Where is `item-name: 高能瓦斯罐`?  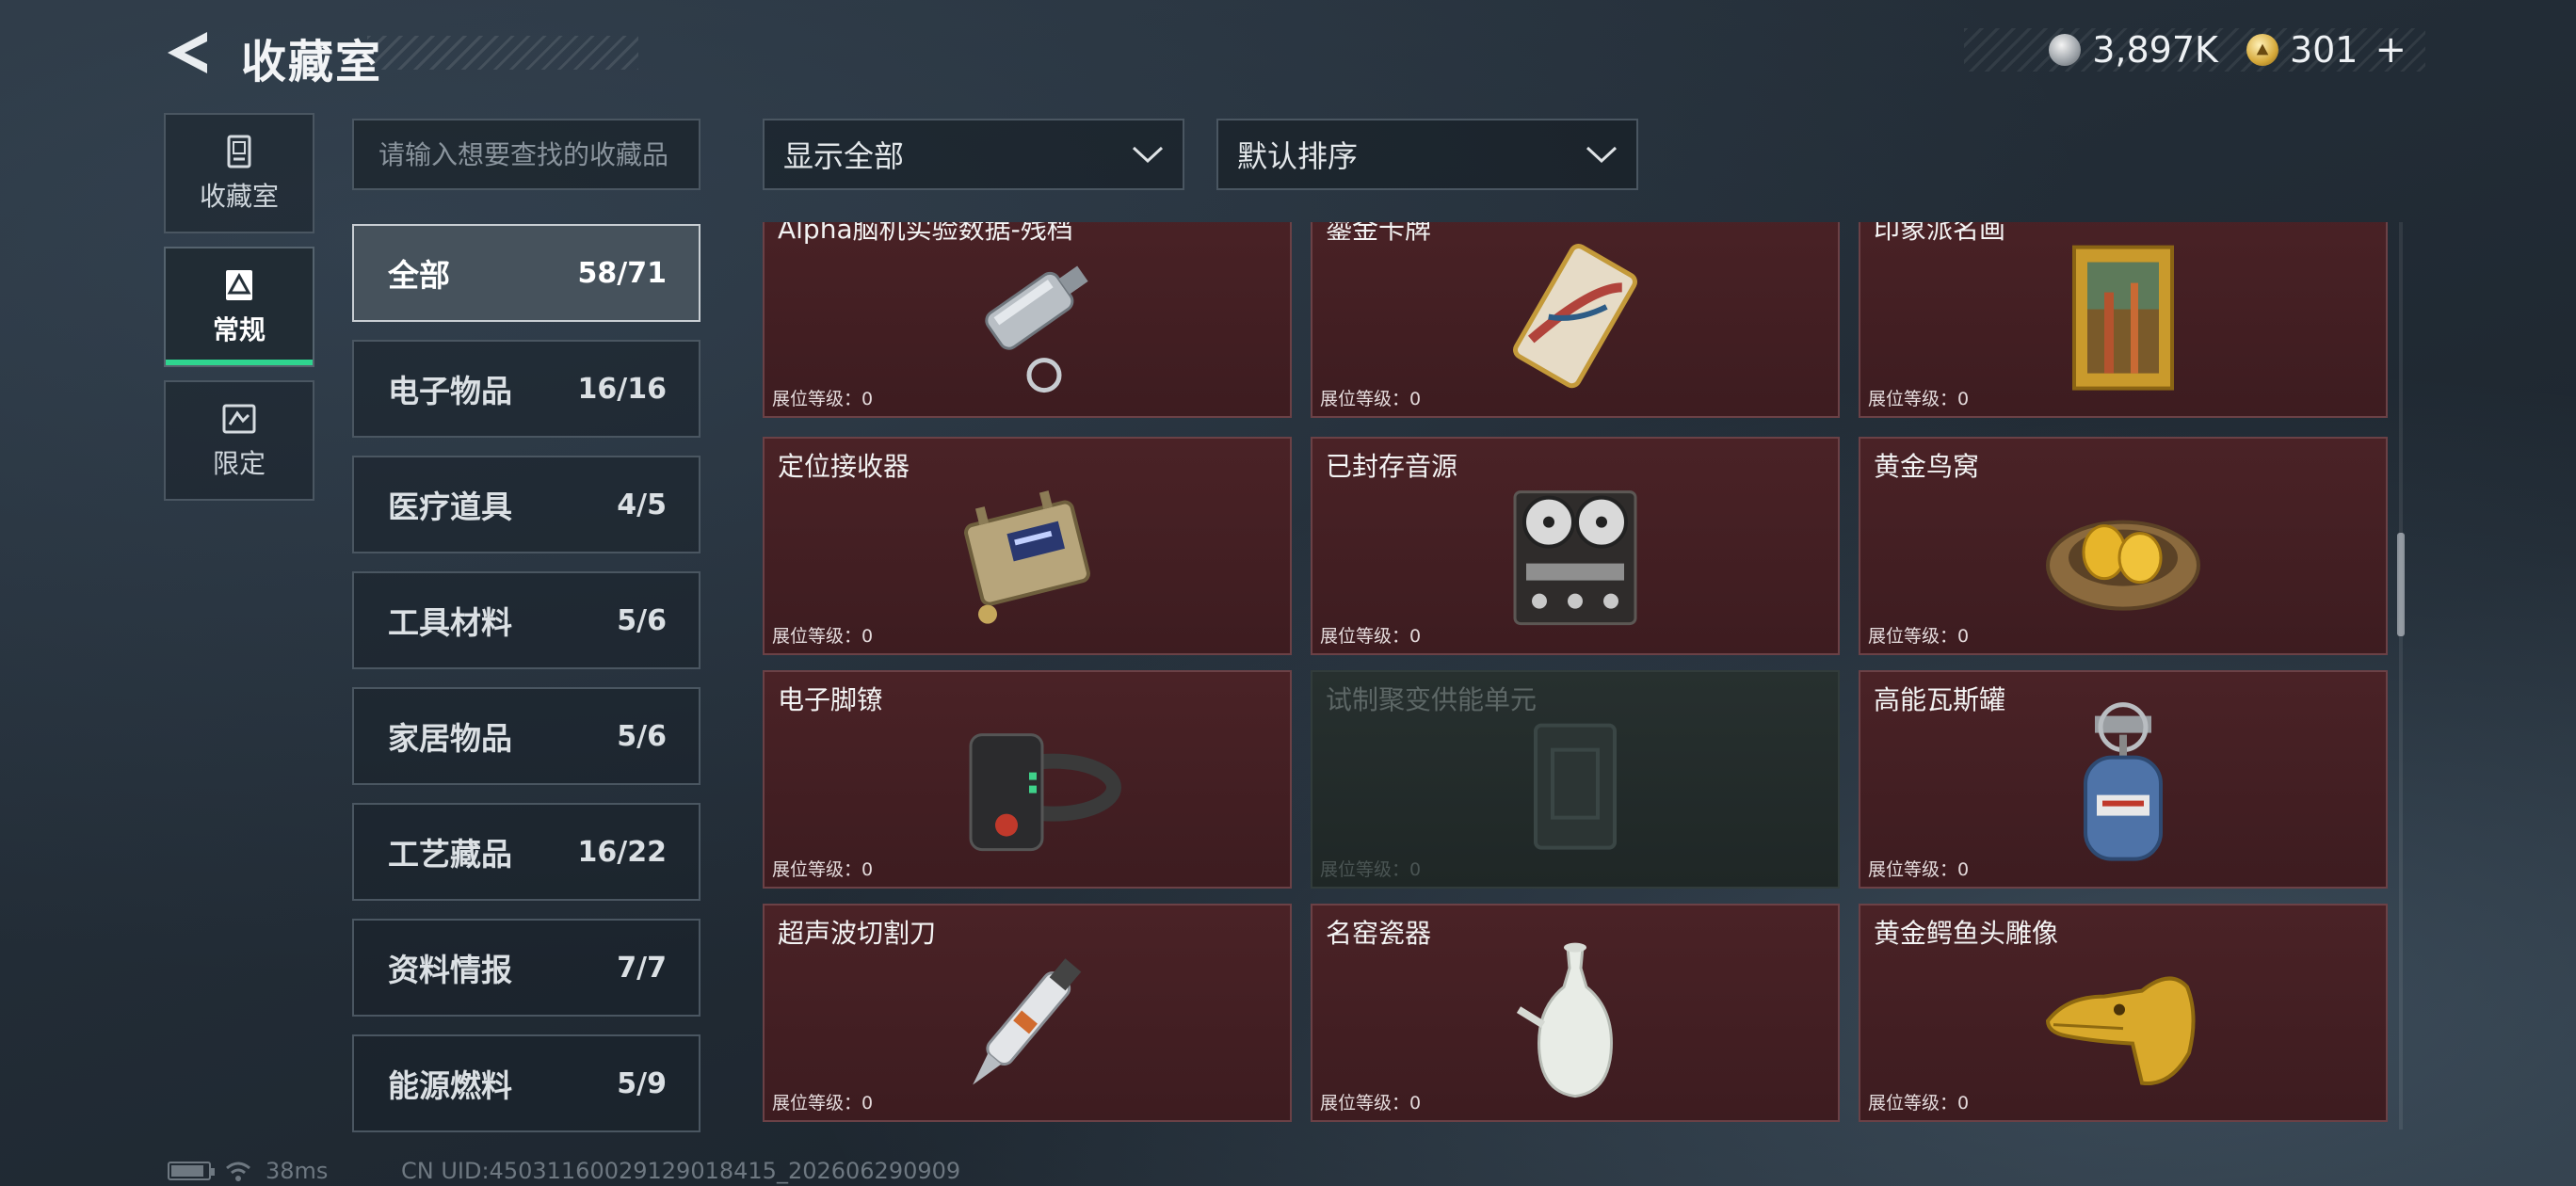 item-name: 高能瓦斯罐 is located at coordinates (1940, 699).